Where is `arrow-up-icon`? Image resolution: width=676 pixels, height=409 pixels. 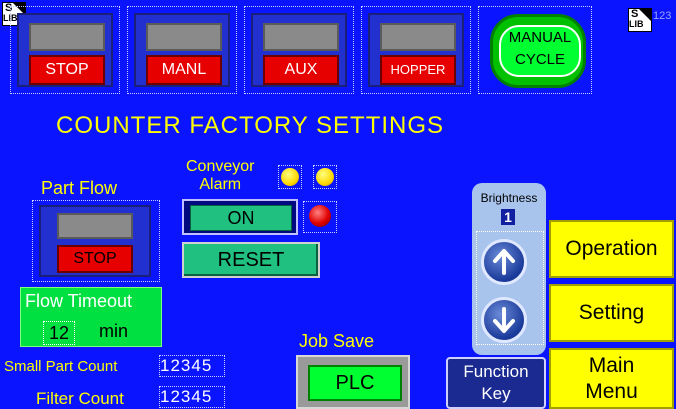
arrow-up-icon is located at coordinates (504, 262).